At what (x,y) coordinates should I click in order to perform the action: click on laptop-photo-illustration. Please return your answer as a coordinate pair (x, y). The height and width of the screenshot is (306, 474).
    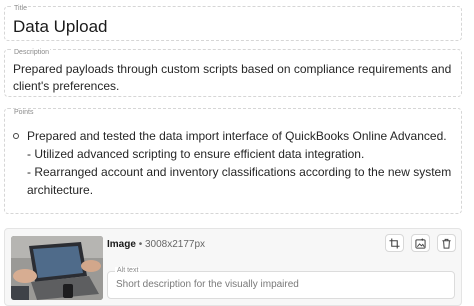
    Looking at the image, I should click on (57, 268).